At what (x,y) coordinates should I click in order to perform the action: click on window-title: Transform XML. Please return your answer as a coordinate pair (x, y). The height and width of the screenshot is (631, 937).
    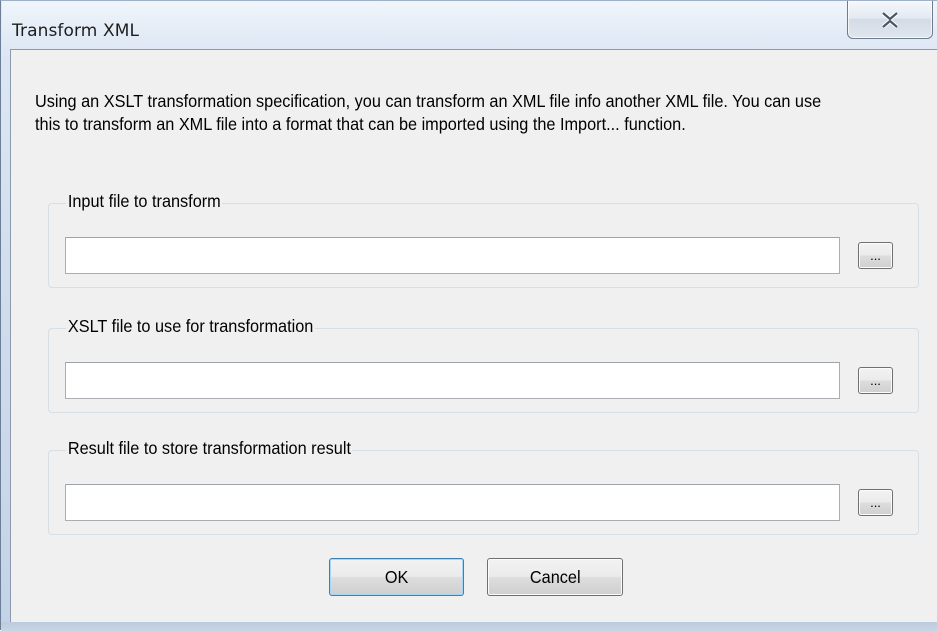
    Looking at the image, I should click on (76, 31).